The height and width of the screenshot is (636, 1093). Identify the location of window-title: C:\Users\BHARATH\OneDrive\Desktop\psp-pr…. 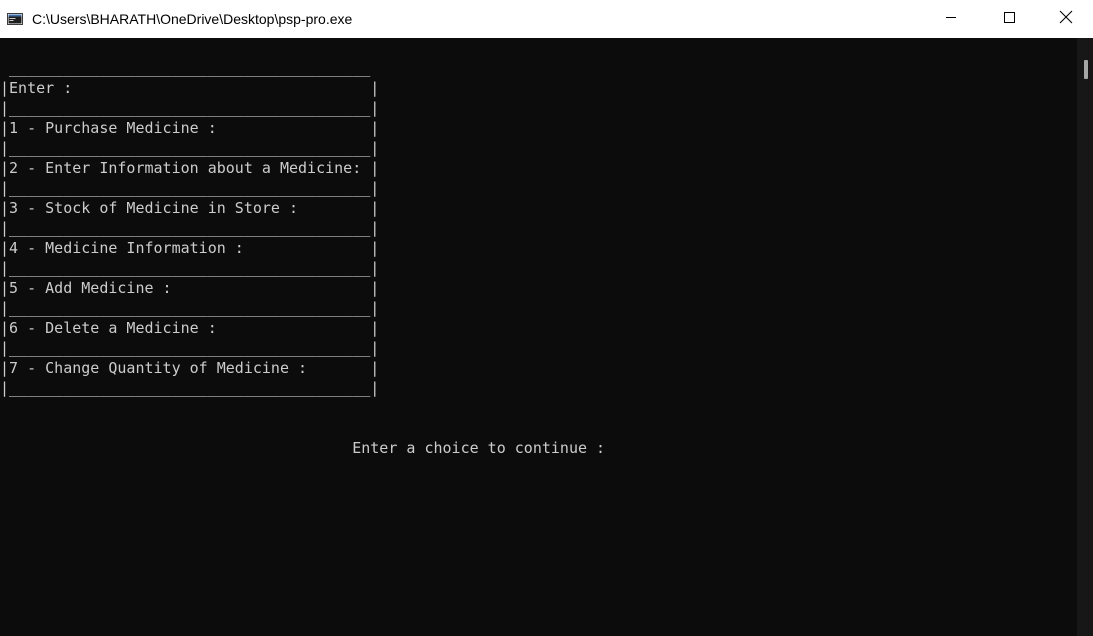
(192, 19).